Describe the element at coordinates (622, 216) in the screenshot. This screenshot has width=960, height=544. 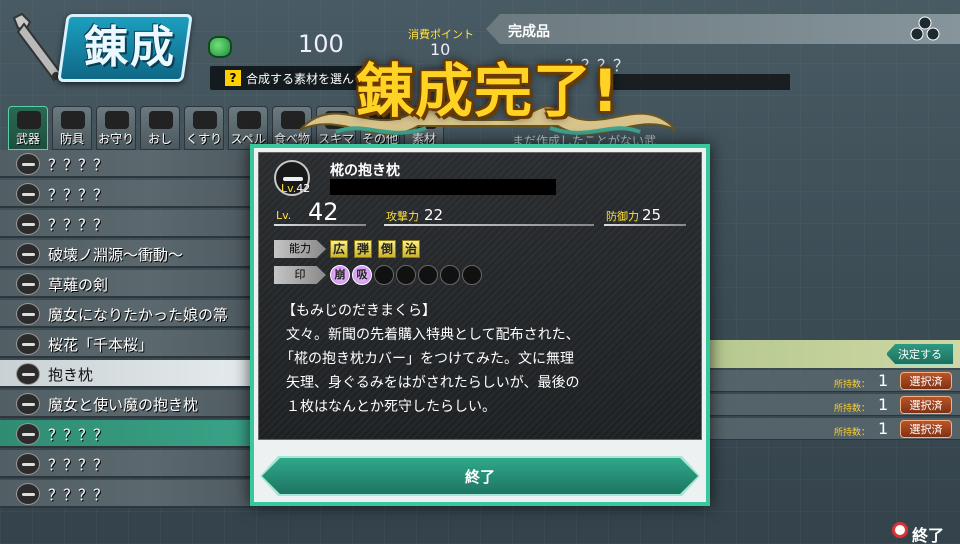
I see `defense-label: 防御力` at that location.